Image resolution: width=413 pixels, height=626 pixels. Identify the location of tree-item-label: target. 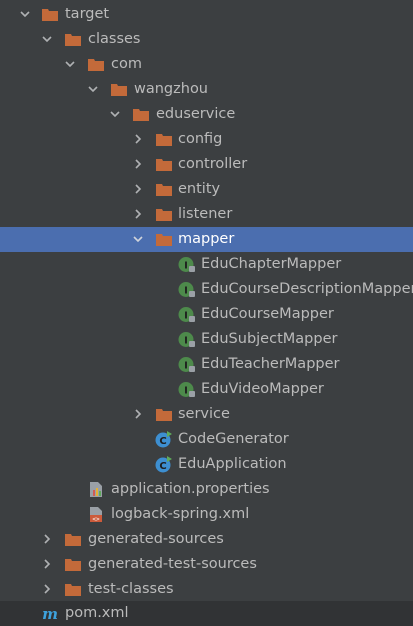
(87, 14).